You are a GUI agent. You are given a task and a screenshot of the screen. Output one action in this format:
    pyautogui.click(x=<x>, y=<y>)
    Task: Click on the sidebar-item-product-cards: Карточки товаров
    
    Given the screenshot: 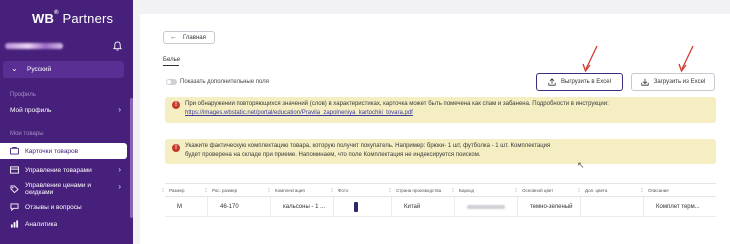 What is the action you would take?
    pyautogui.click(x=63, y=151)
    